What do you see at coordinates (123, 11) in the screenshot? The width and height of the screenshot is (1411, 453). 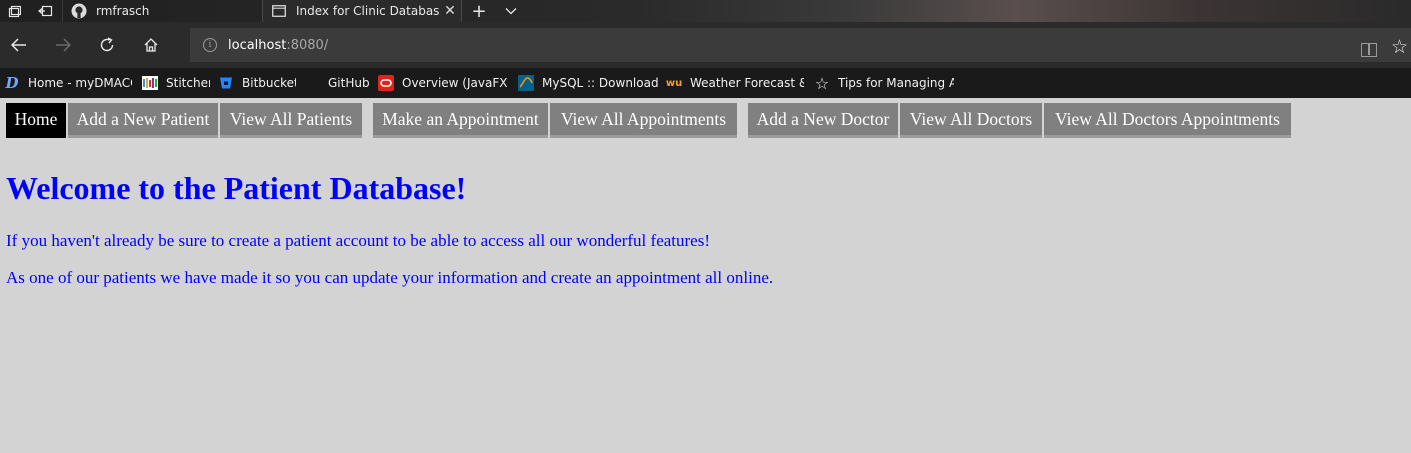 I see `tab-title: rmfrasch` at bounding box center [123, 11].